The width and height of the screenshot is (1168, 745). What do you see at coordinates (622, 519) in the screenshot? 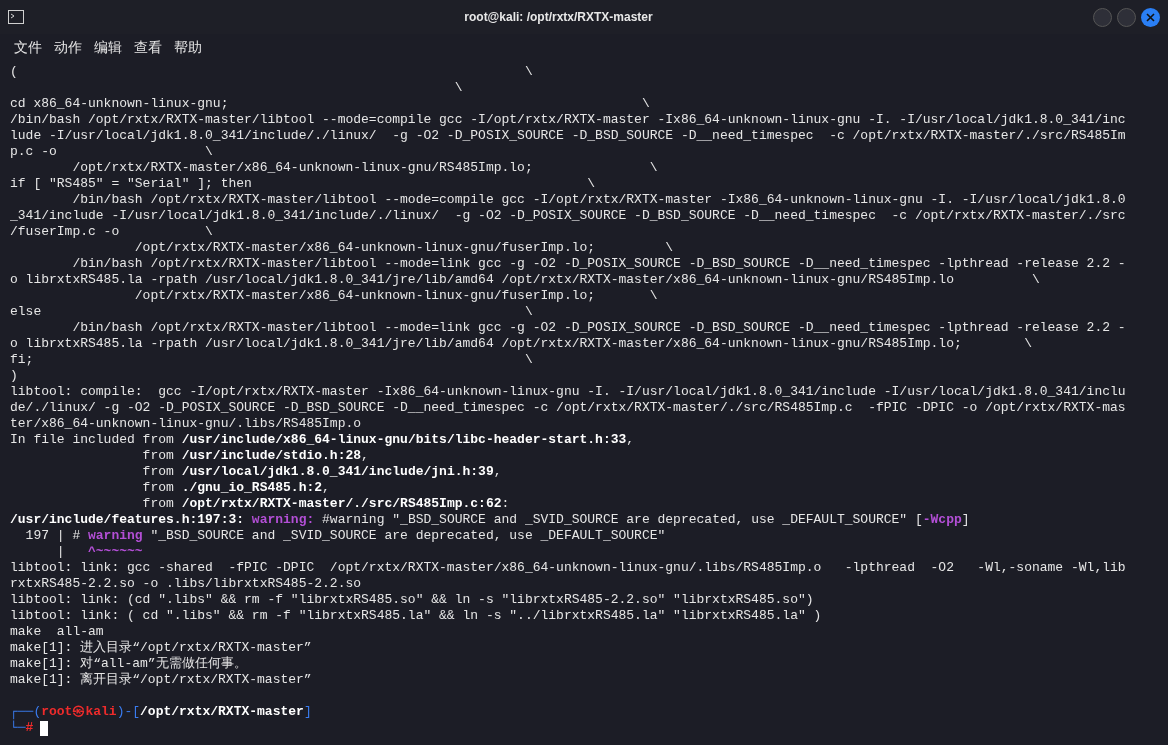
I see `terminal-text: #warning "_BSD_SOURCE and _SVID_SOURCE are deprecated, use _DEFAULT_SOURCE" [` at bounding box center [622, 519].